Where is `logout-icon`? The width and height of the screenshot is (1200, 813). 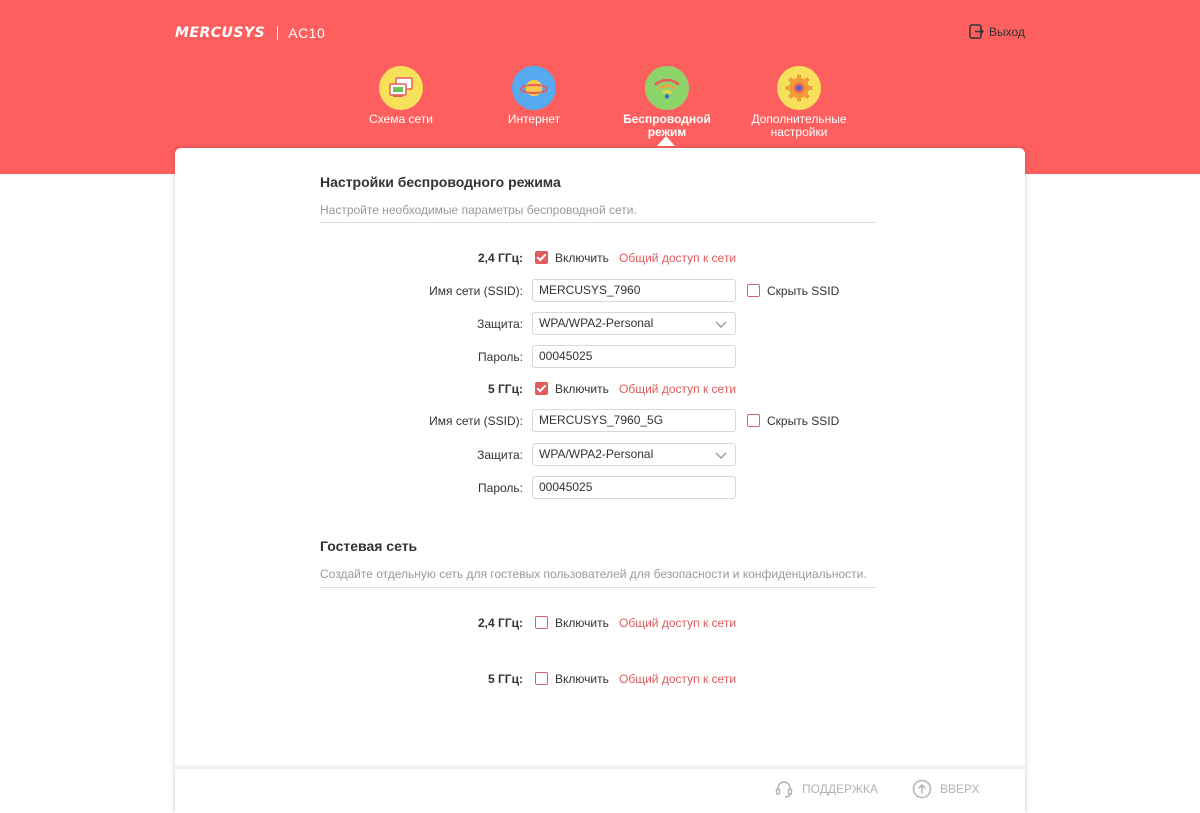
logout-icon is located at coordinates (976, 31).